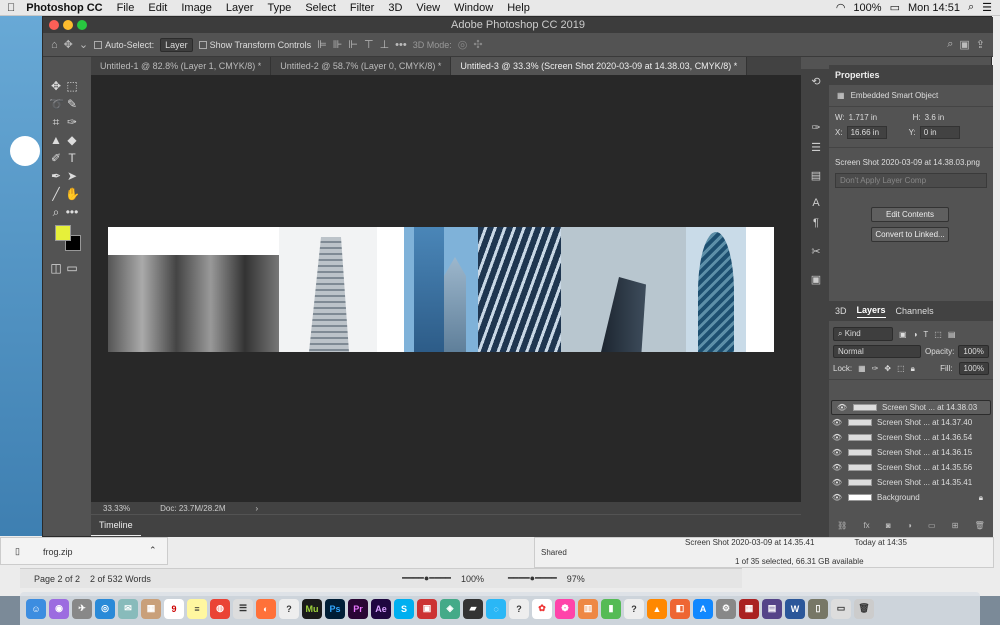  What do you see at coordinates (381, 608) in the screenshot?
I see `after-effects-icon: Ae` at bounding box center [381, 608].